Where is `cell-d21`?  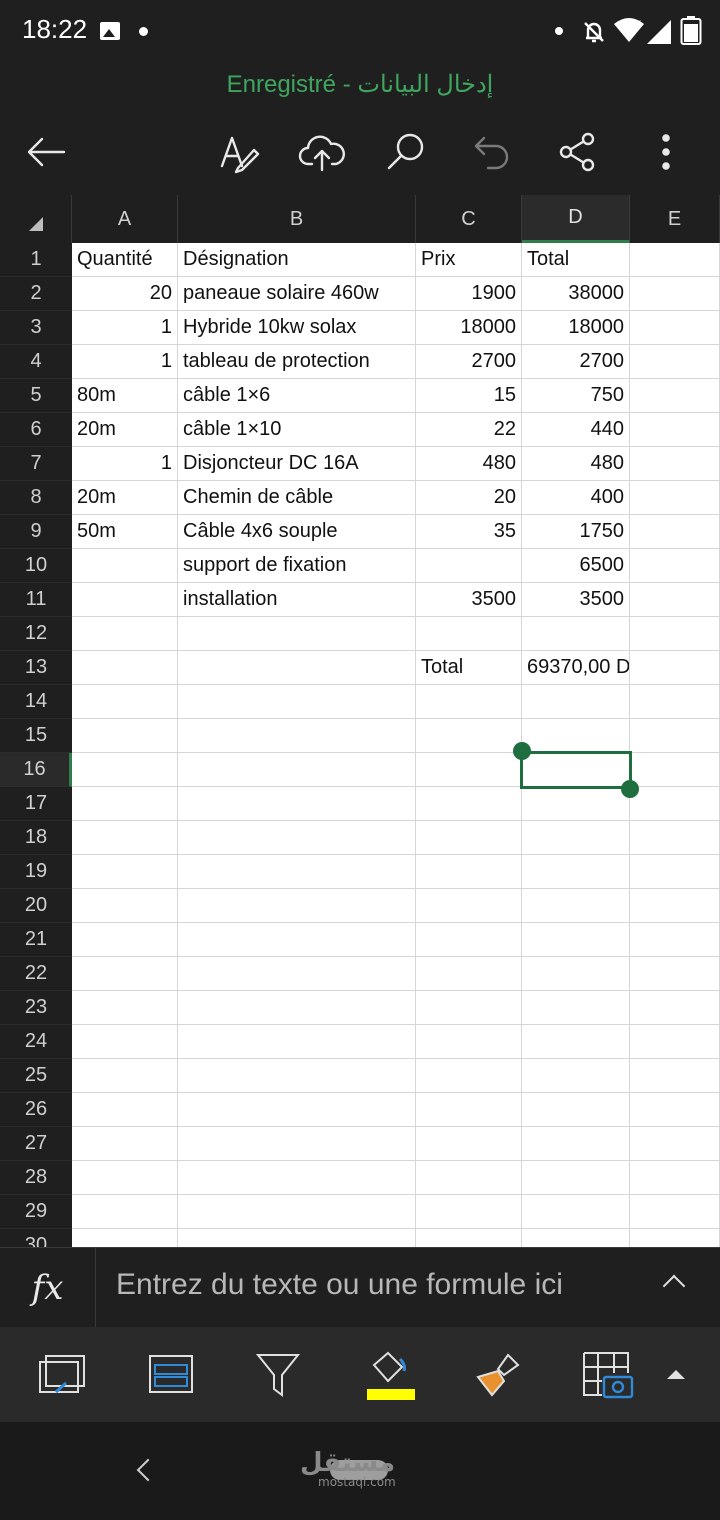
cell-d21 is located at coordinates (576, 940).